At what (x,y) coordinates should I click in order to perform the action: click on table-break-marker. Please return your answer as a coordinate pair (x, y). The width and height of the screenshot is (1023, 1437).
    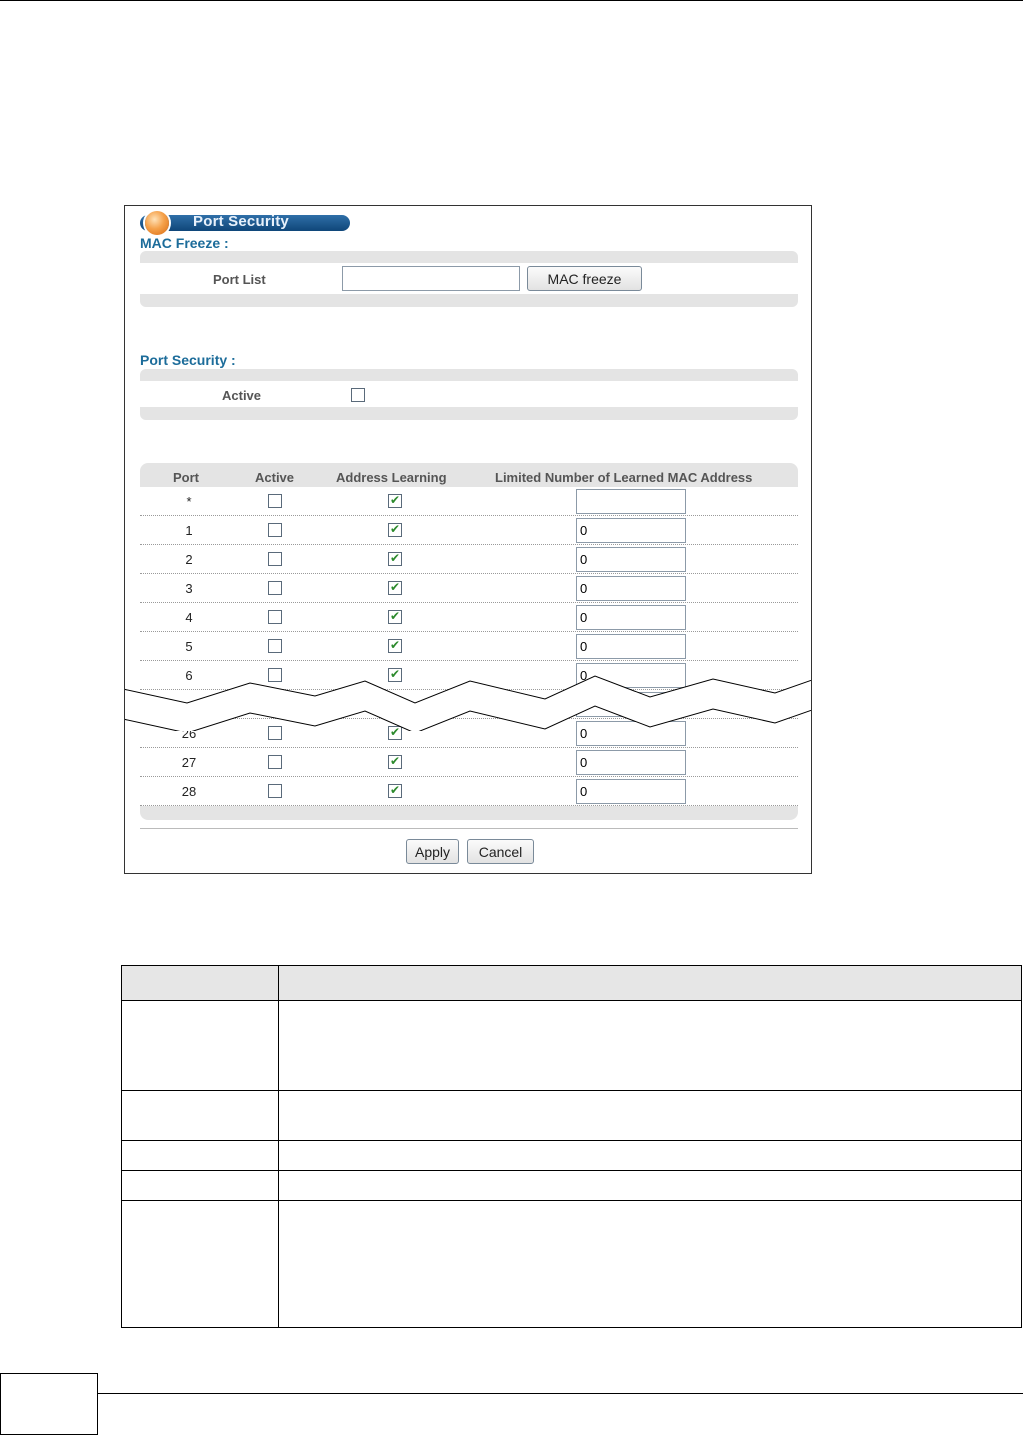
    Looking at the image, I should click on (468, 703).